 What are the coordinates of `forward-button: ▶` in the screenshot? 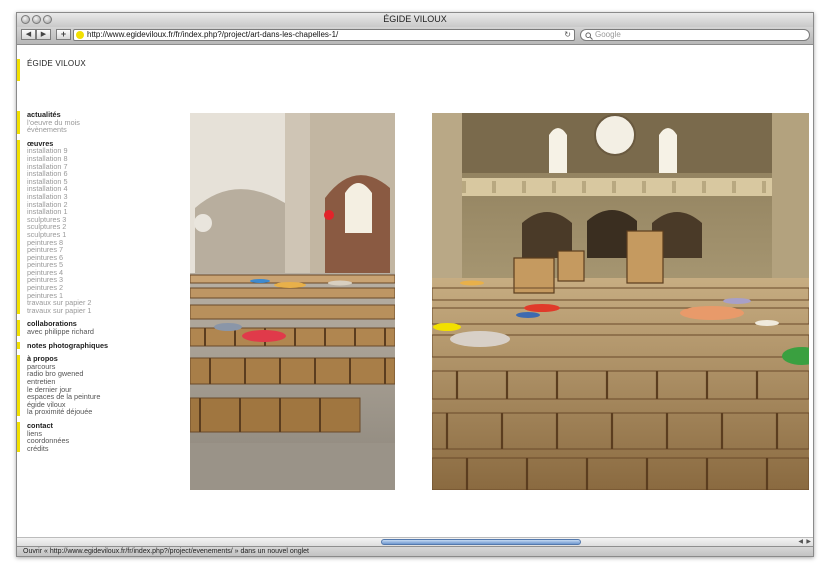 It's located at (43, 34).